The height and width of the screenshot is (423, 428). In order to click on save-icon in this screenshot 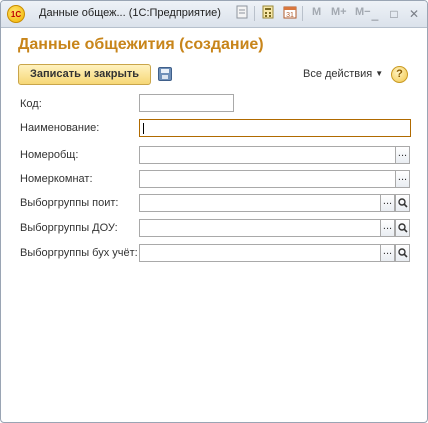, I will do `click(165, 74)`.